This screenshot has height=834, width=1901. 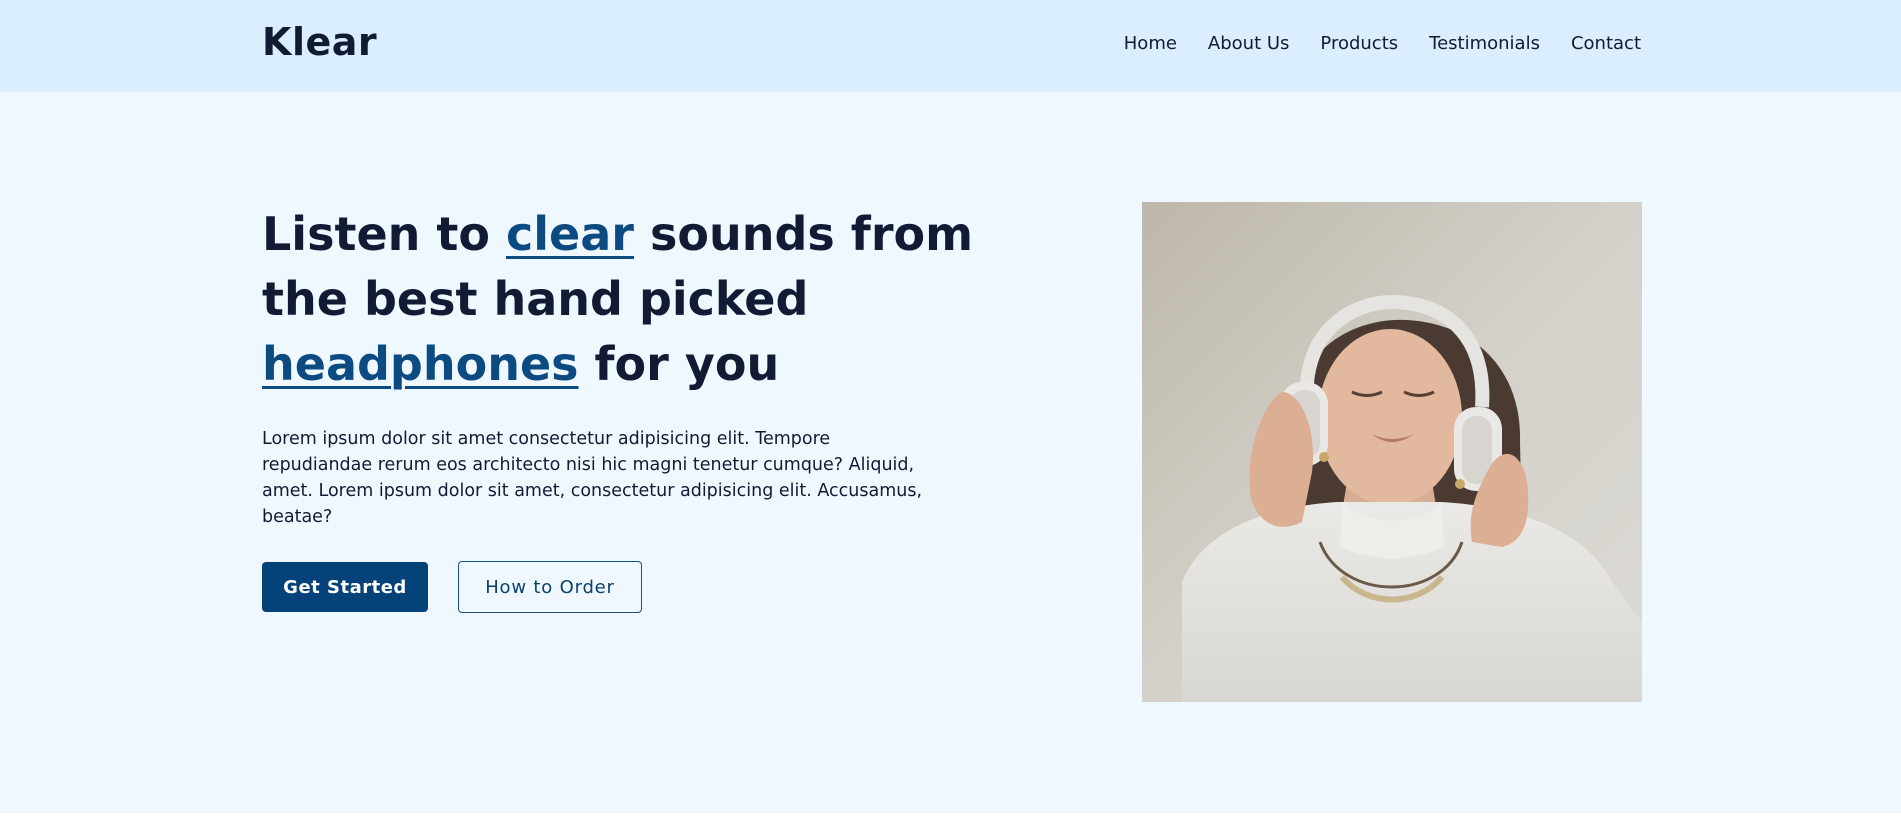 What do you see at coordinates (1484, 43) in the screenshot?
I see `nav-item-testimonials: Testimonials` at bounding box center [1484, 43].